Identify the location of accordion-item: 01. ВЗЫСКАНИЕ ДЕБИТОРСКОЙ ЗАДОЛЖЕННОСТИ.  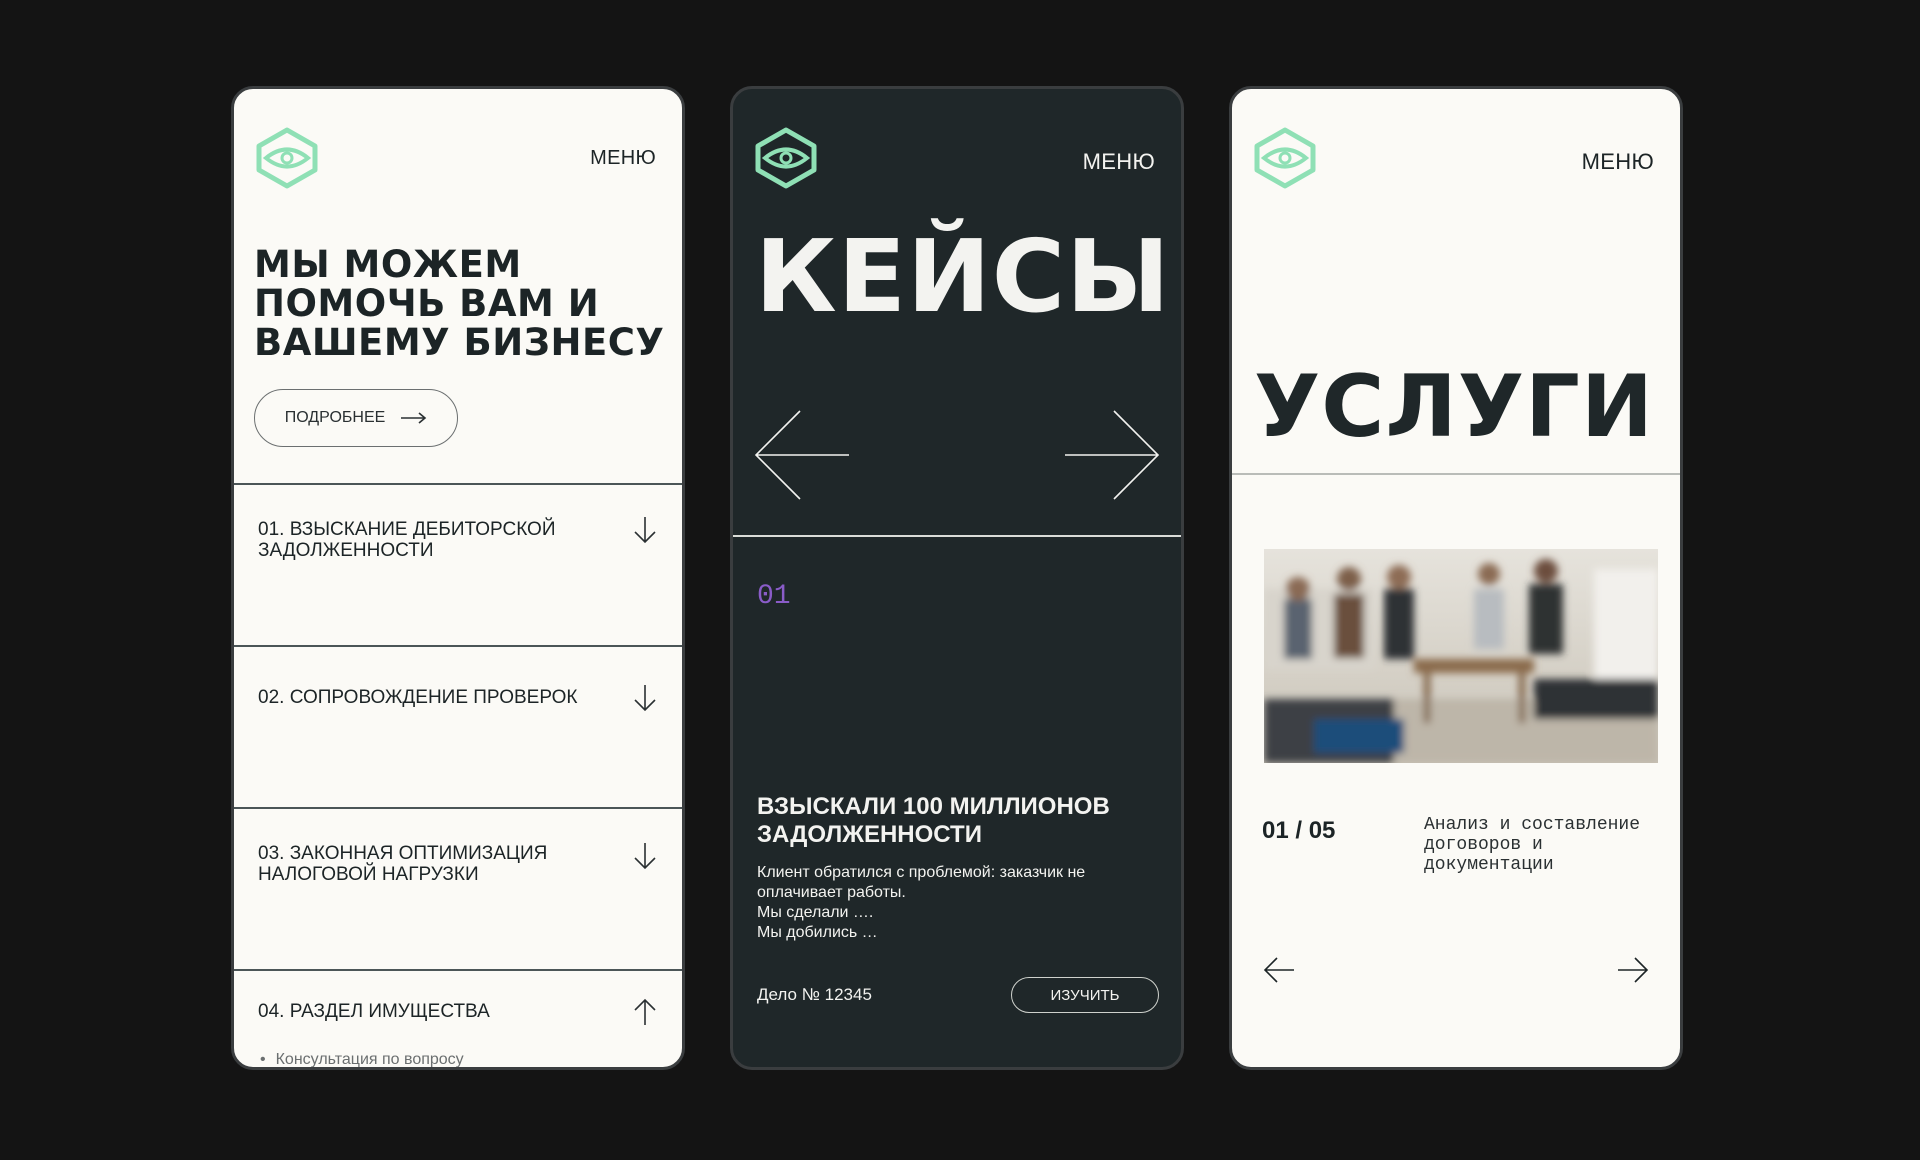
(458, 564).